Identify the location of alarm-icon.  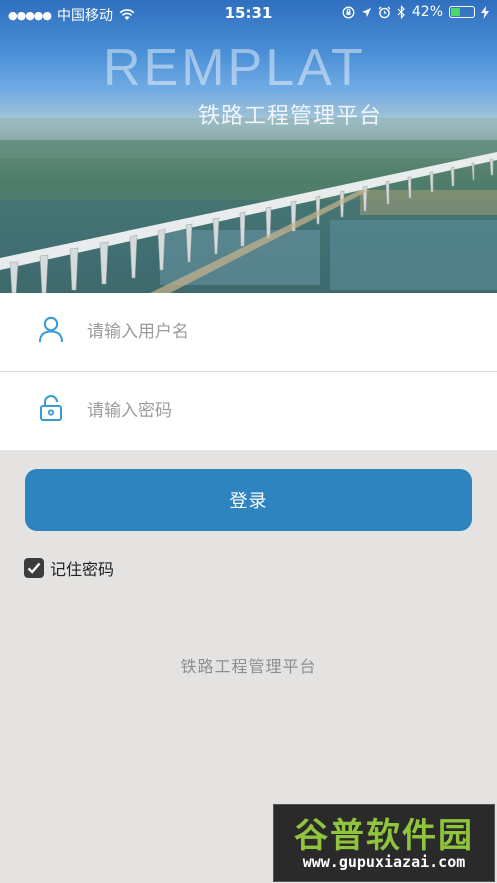
(384, 12).